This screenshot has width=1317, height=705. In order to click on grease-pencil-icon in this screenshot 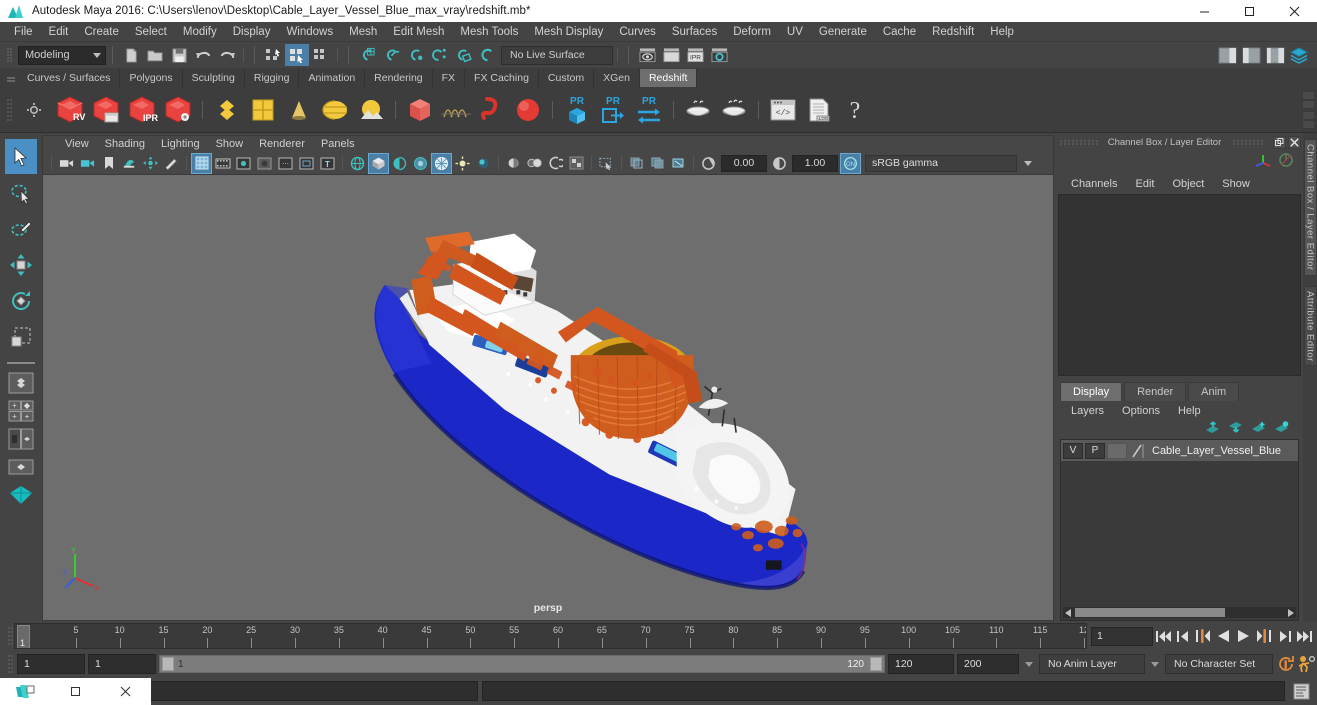, I will do `click(171, 163)`.